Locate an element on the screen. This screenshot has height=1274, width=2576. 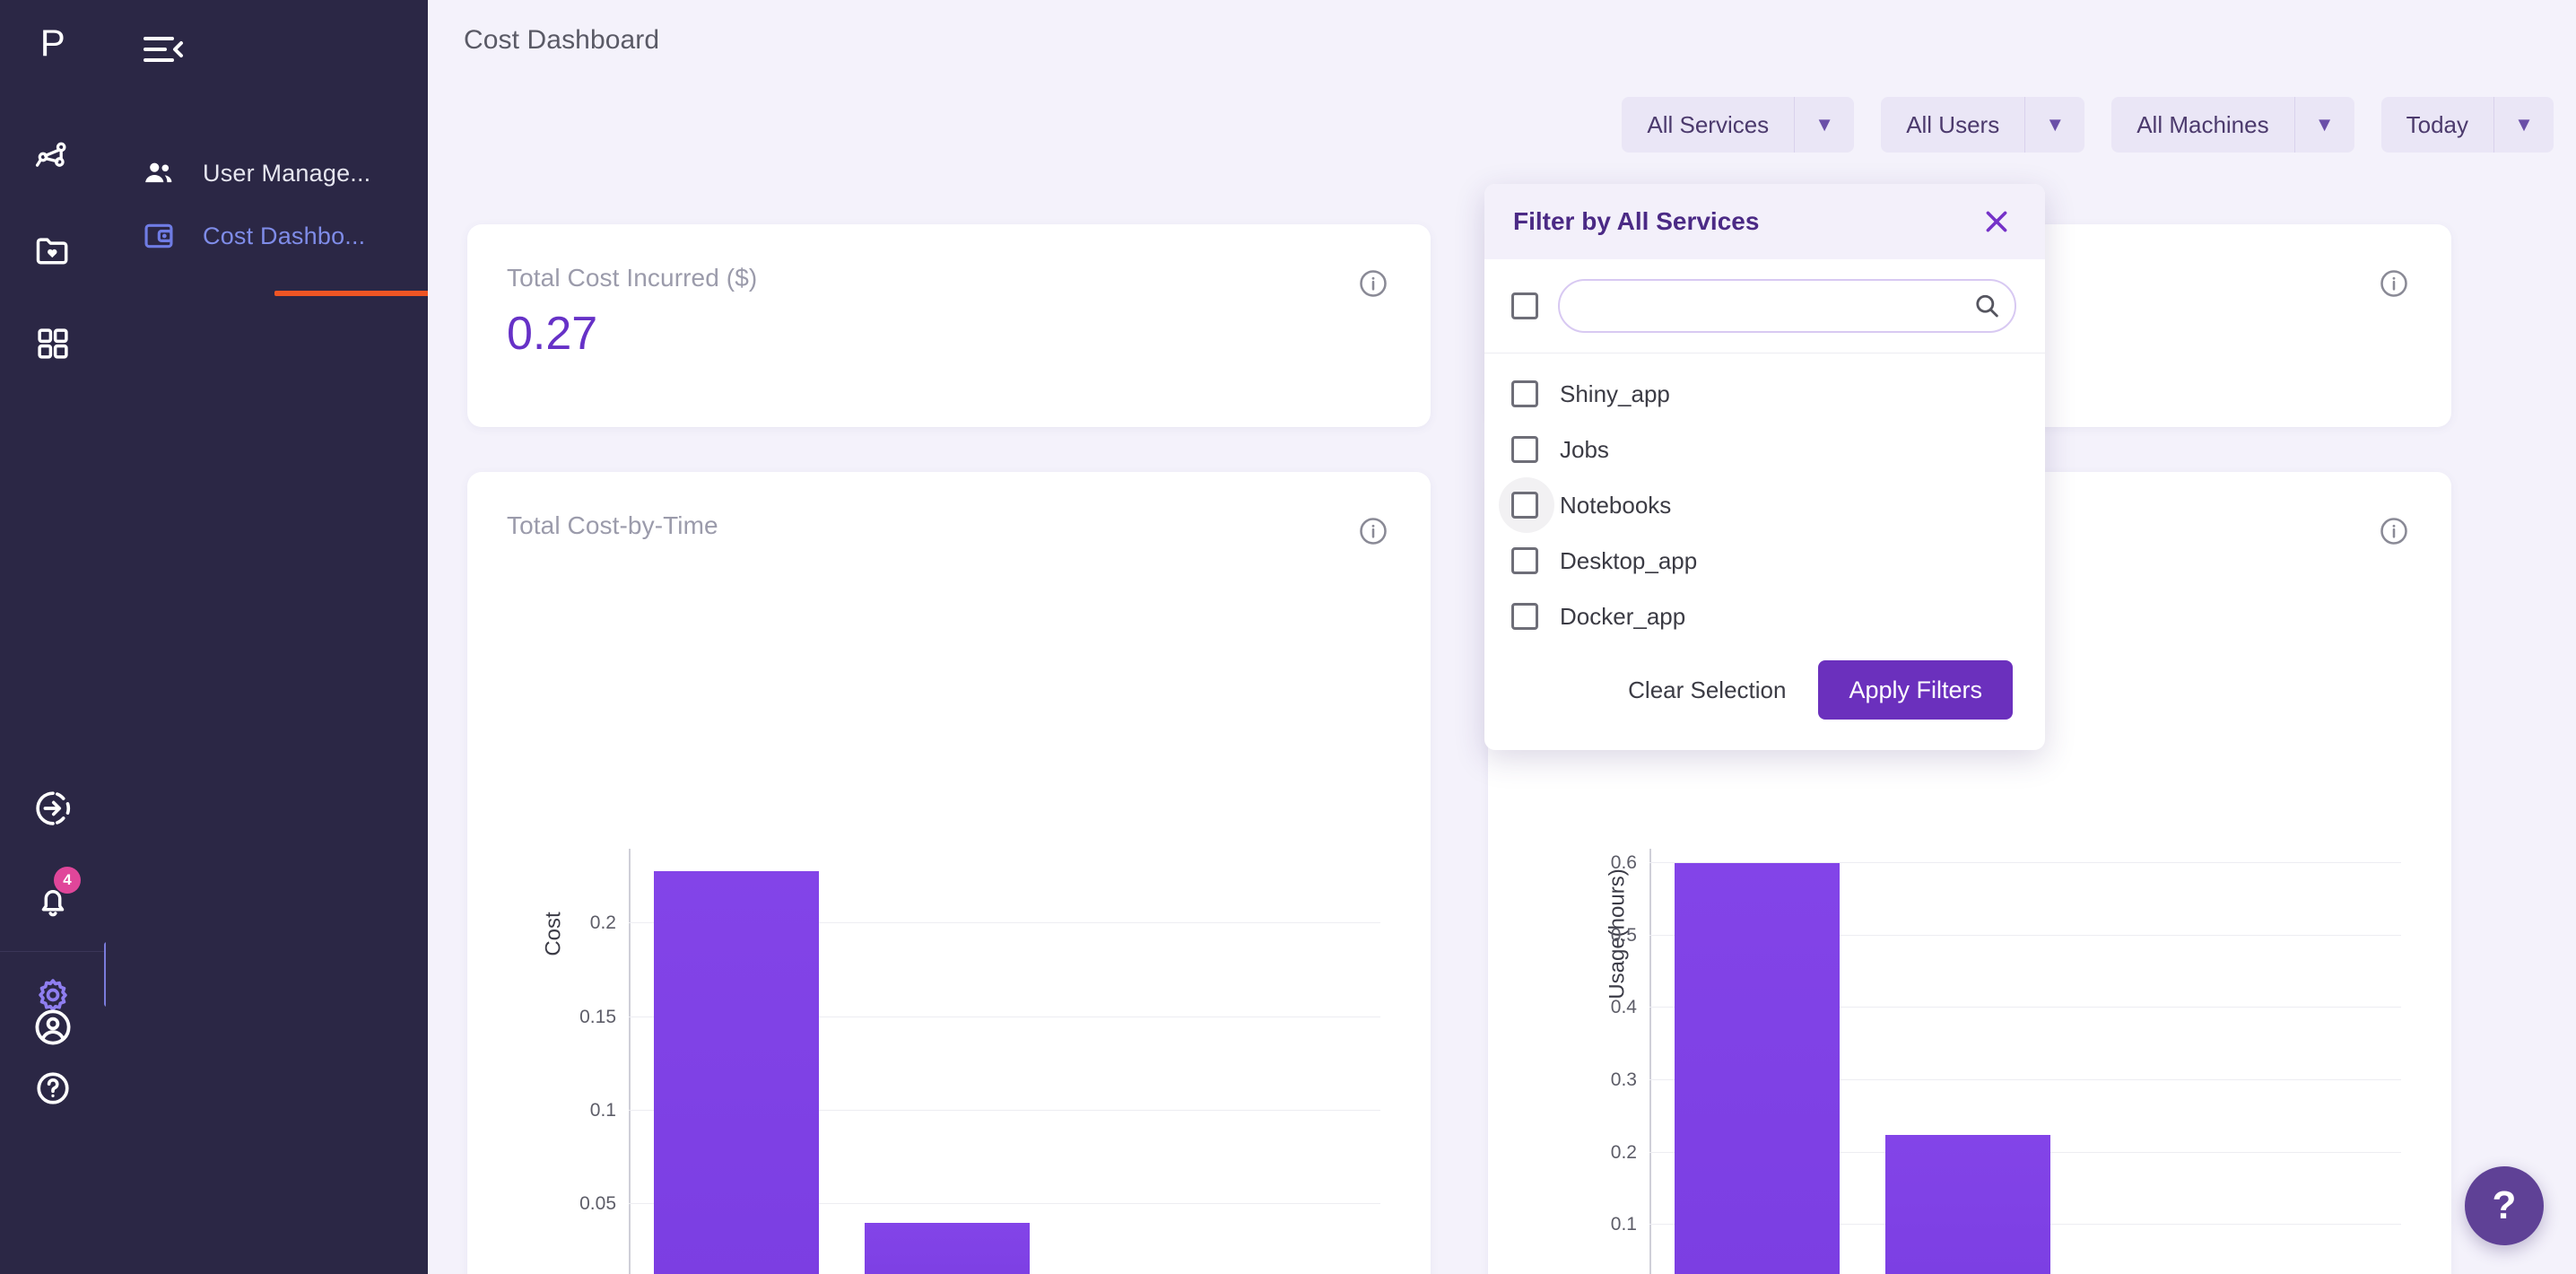
filter-all-machines: All Machines ▼ is located at coordinates (2232, 125).